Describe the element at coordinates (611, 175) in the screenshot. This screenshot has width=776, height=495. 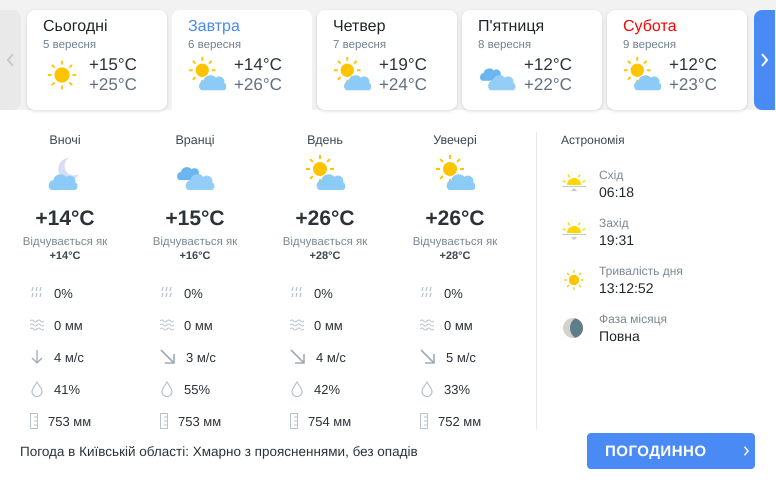
I see `astronomy-label: Схід` at that location.